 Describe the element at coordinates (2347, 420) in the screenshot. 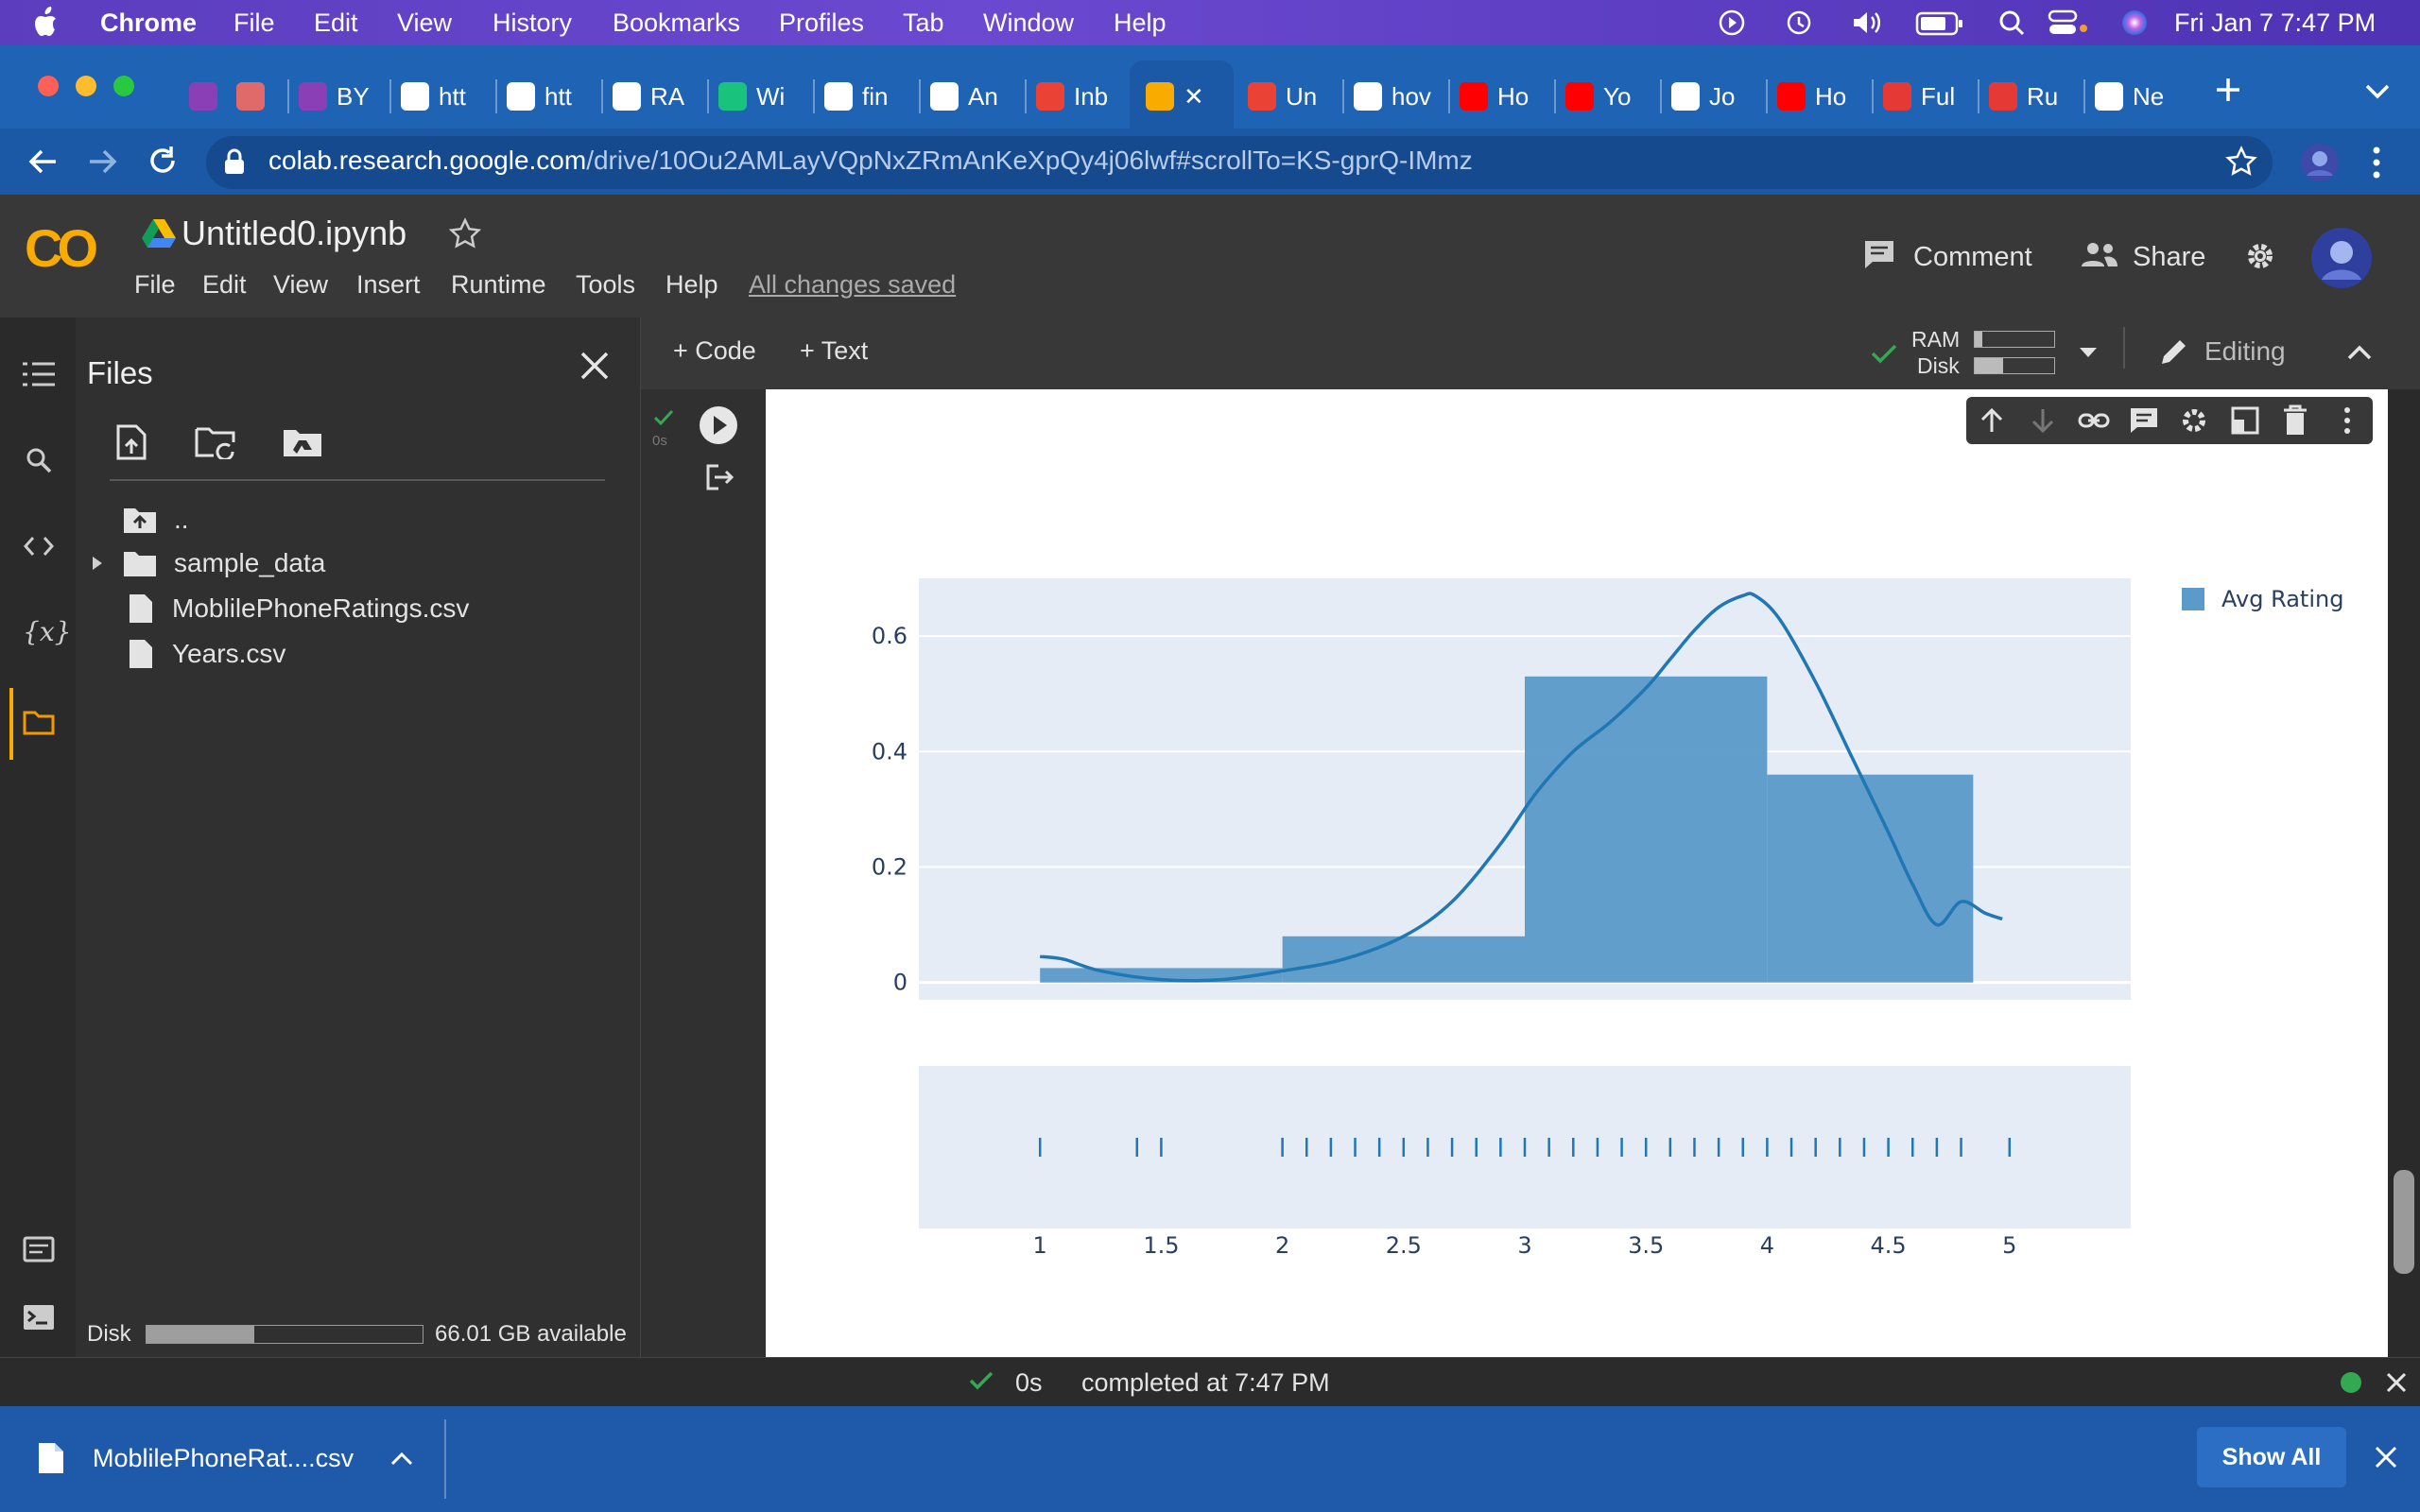

I see `cell-more-icon` at that location.